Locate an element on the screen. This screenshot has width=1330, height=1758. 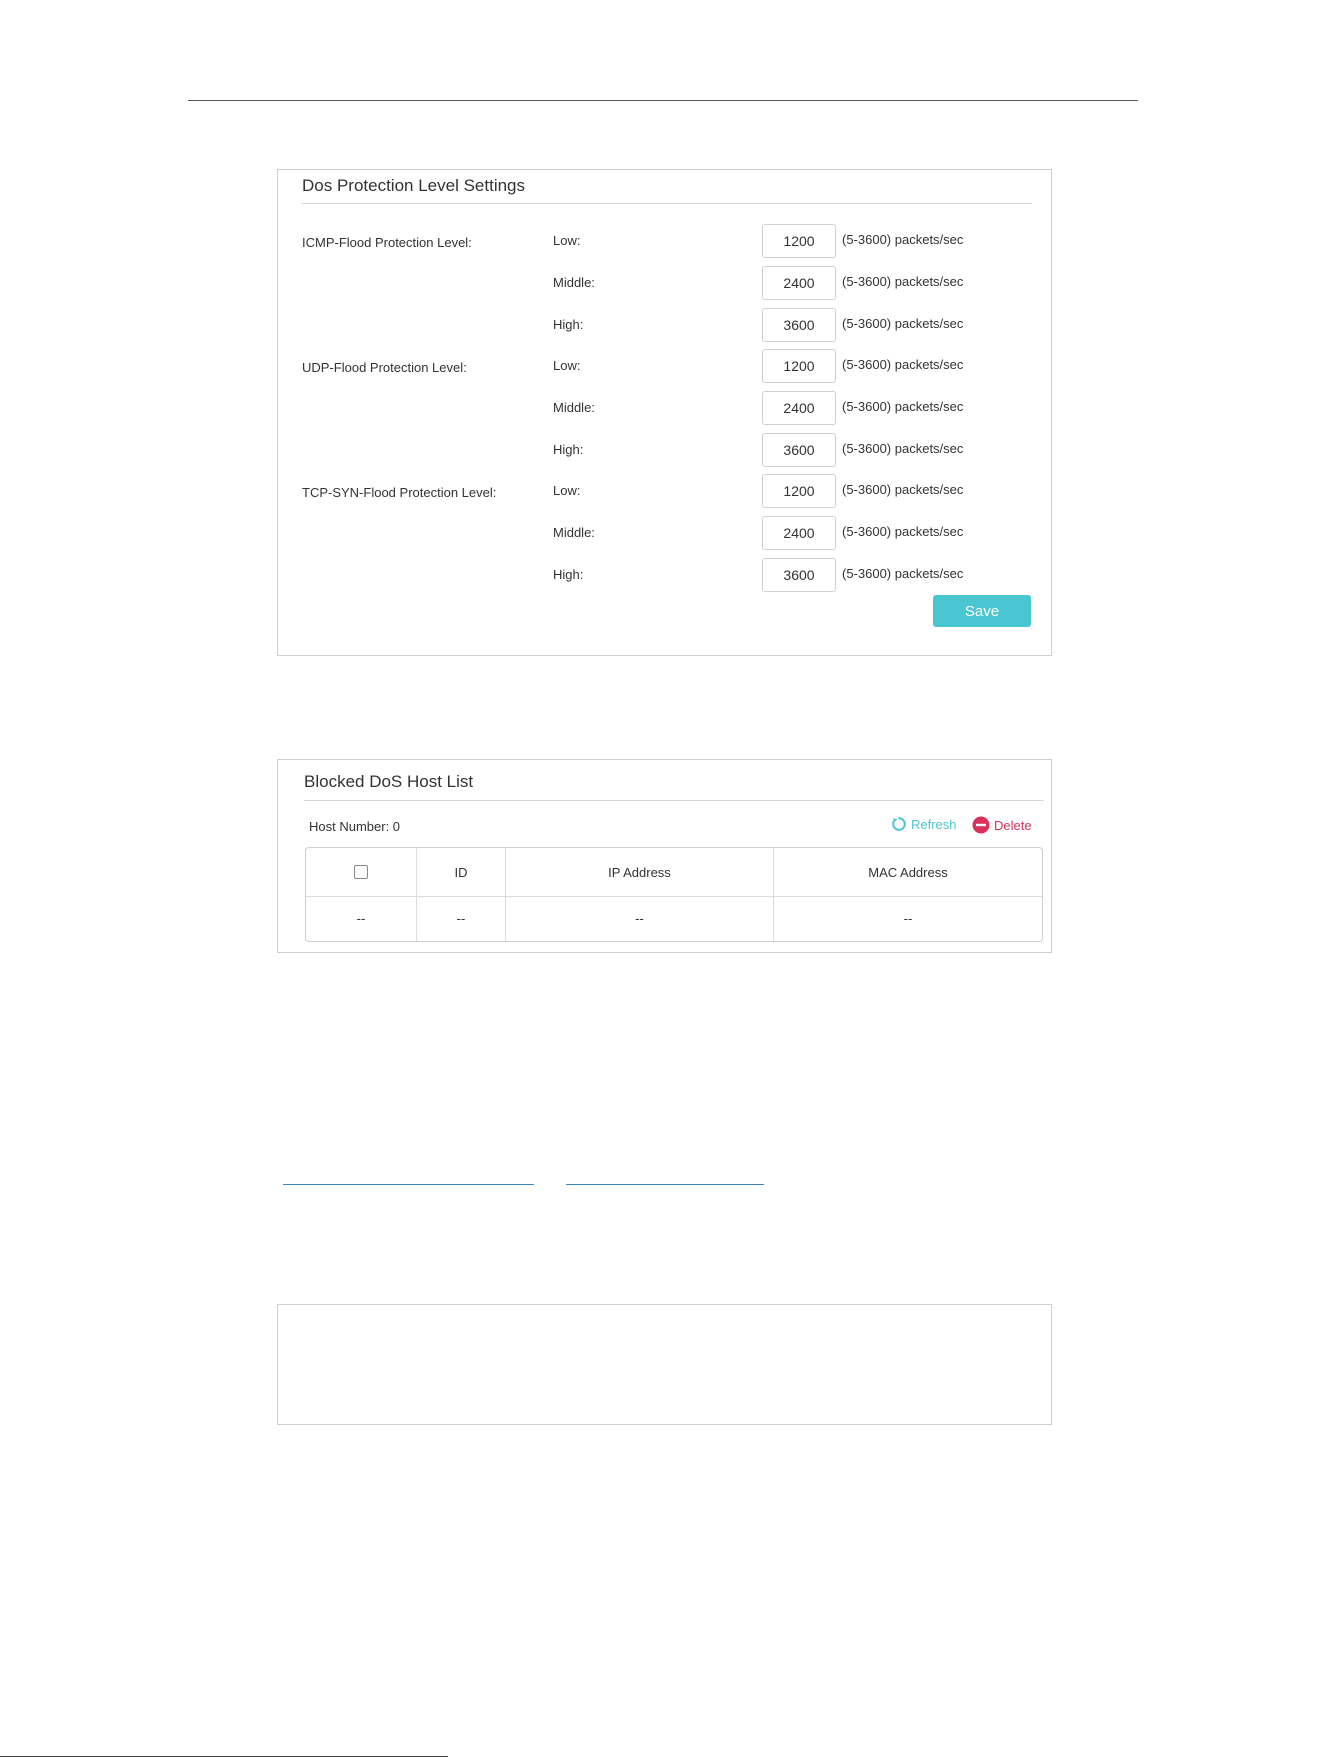
udp-low-label: Low: is located at coordinates (567, 365).